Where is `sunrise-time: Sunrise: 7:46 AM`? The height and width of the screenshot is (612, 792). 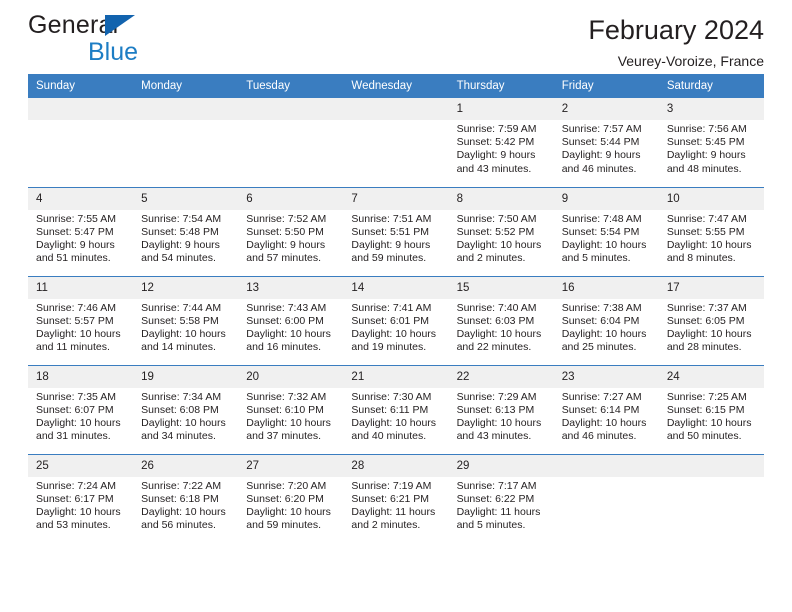 sunrise-time: Sunrise: 7:46 AM is located at coordinates (76, 307).